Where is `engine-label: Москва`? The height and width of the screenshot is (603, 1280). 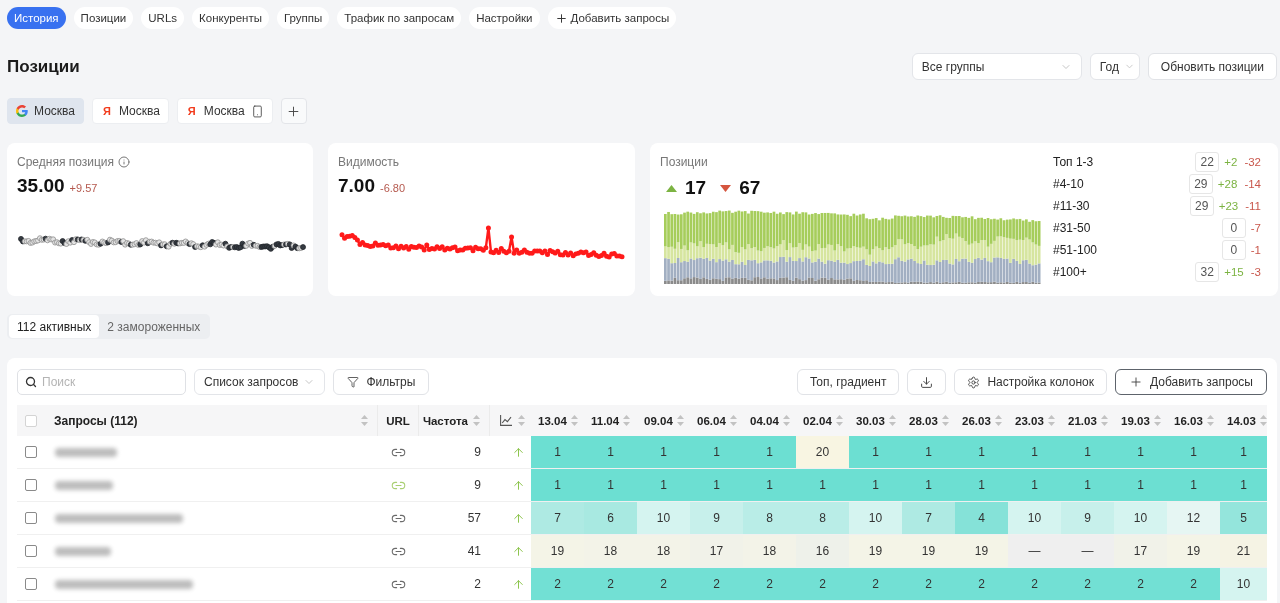
engine-label: Москва is located at coordinates (54, 111).